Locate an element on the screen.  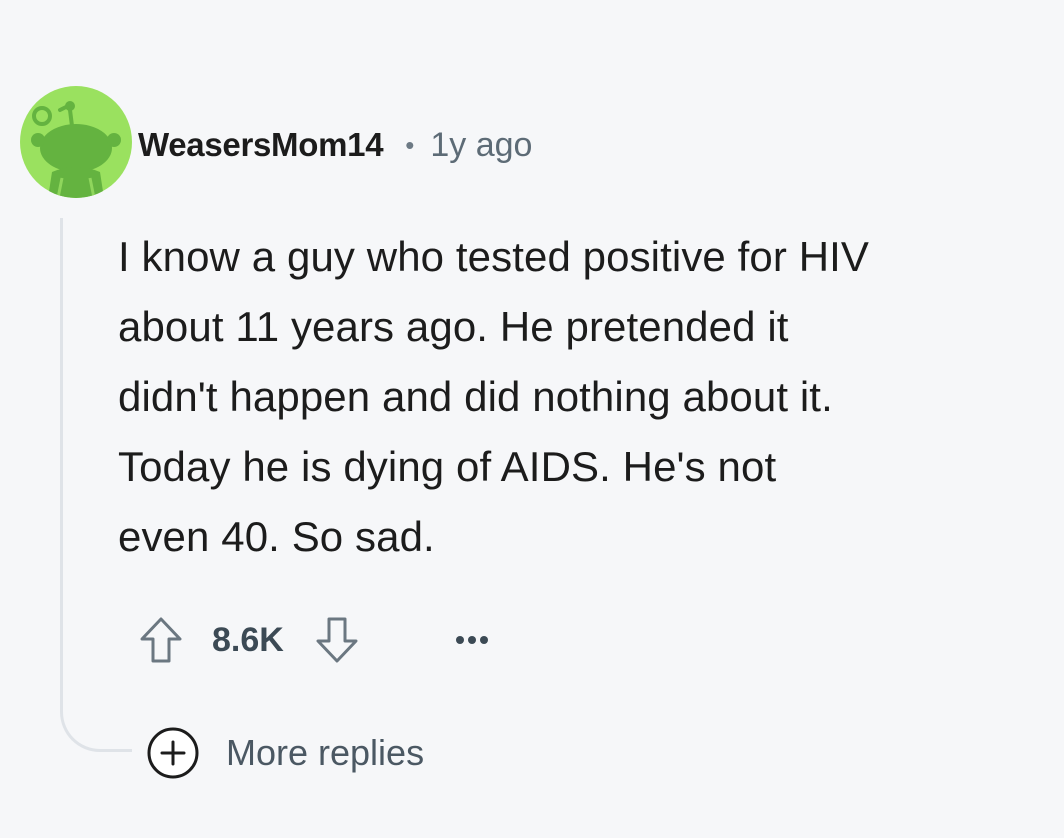
more-options-button is located at coordinates (472, 640).